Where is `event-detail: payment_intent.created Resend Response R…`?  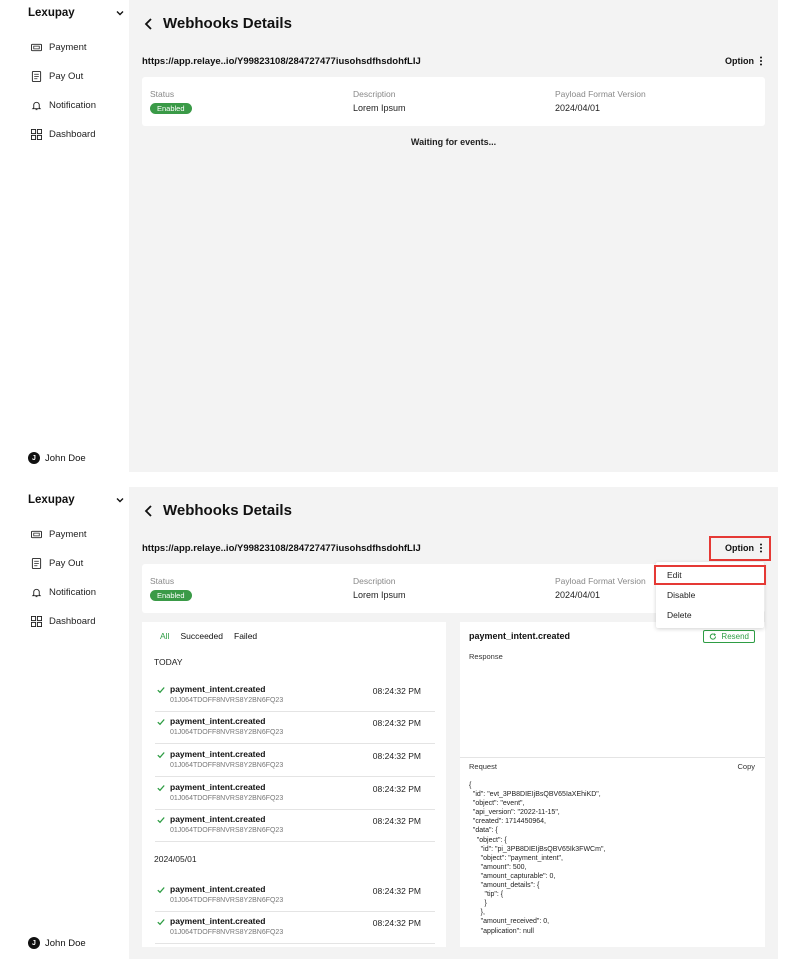
event-detail: payment_intent.created Resend Response R… is located at coordinates (612, 784).